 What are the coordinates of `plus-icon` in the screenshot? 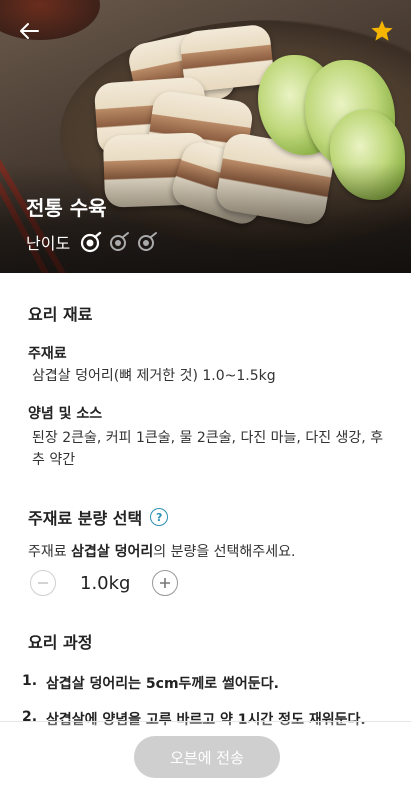 It's located at (165, 583).